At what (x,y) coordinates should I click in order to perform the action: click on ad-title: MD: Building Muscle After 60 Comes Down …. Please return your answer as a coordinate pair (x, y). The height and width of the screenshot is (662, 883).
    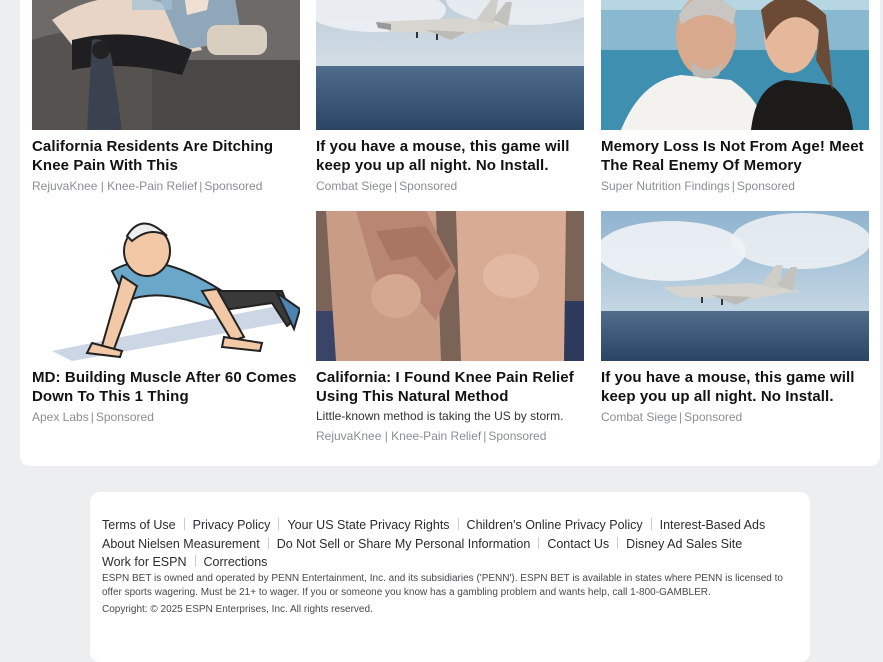
    Looking at the image, I should click on (166, 387).